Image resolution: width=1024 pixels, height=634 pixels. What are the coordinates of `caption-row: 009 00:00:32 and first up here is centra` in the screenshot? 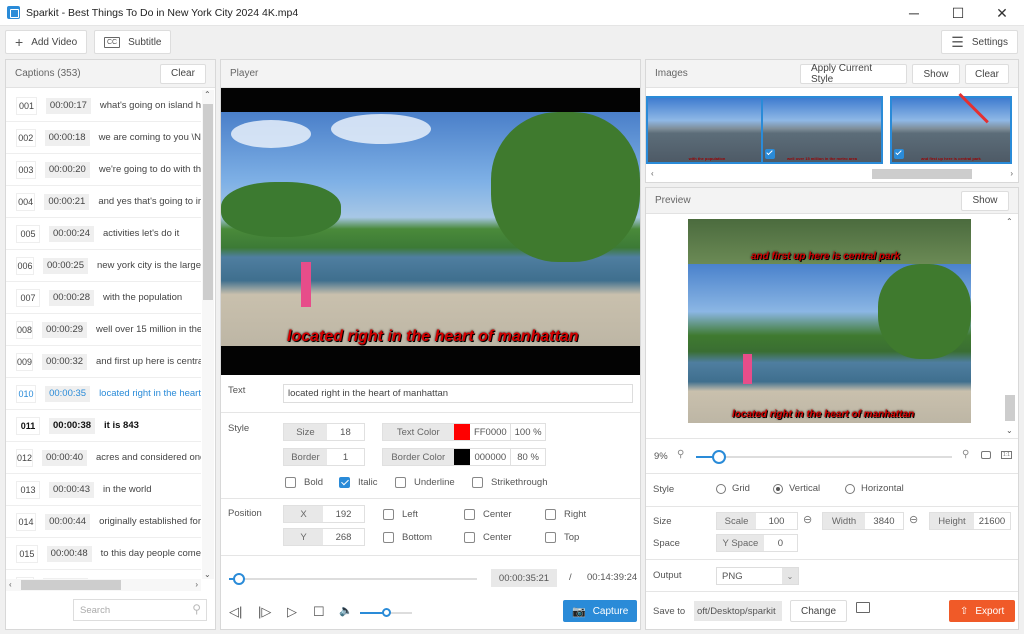 It's located at (103, 362).